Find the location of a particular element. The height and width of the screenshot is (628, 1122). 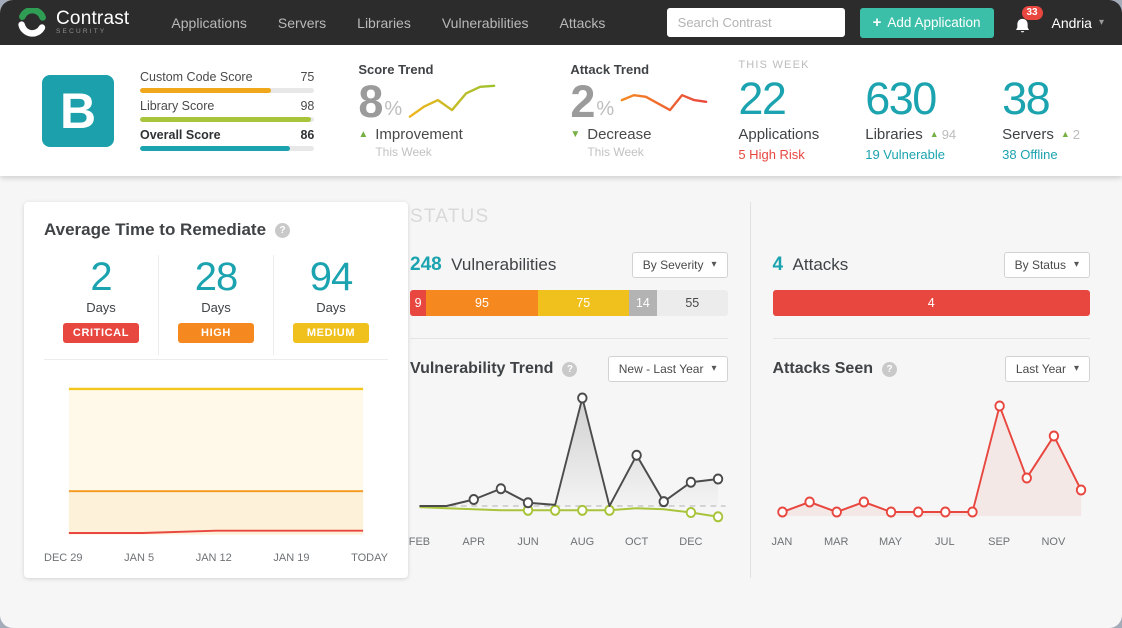

score-trend-pct: 8 is located at coordinates (370, 101).